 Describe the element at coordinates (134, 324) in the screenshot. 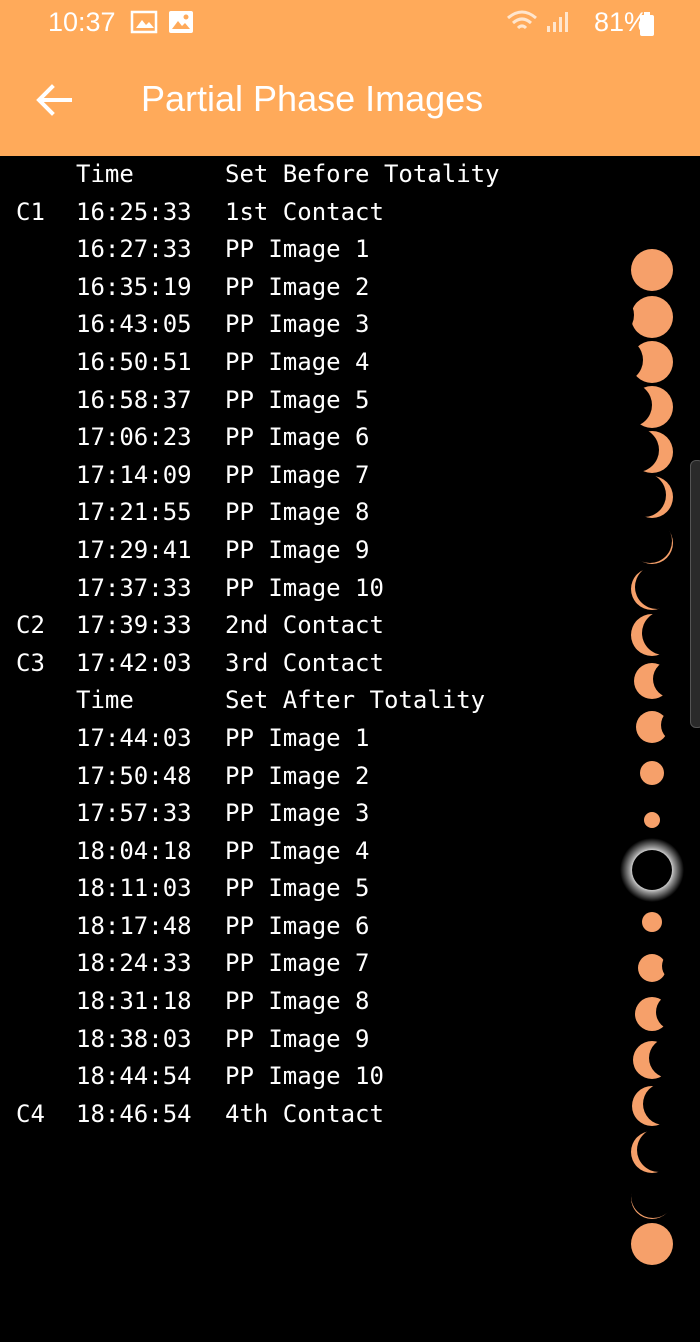

I see `row-time: 16:43:05` at that location.